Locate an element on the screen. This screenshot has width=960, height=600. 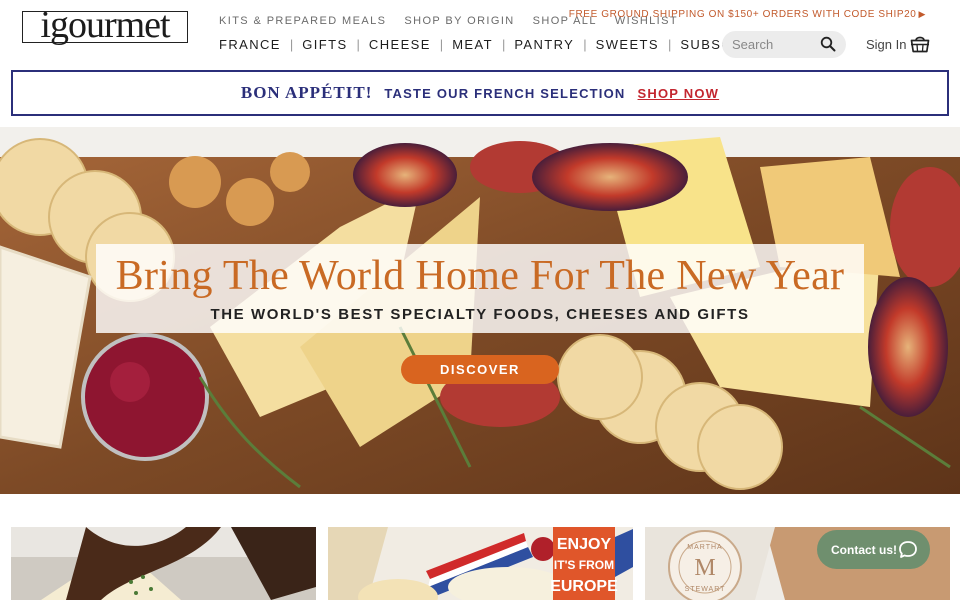
chat-bubble-icon is located at coordinates (908, 549).